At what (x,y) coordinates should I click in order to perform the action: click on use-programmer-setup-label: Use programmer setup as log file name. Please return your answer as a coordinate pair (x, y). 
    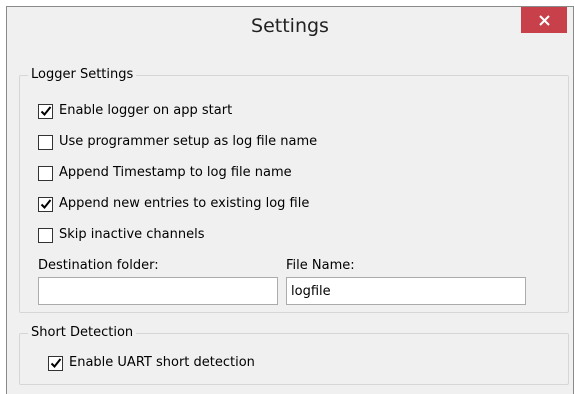
    Looking at the image, I should click on (188, 141).